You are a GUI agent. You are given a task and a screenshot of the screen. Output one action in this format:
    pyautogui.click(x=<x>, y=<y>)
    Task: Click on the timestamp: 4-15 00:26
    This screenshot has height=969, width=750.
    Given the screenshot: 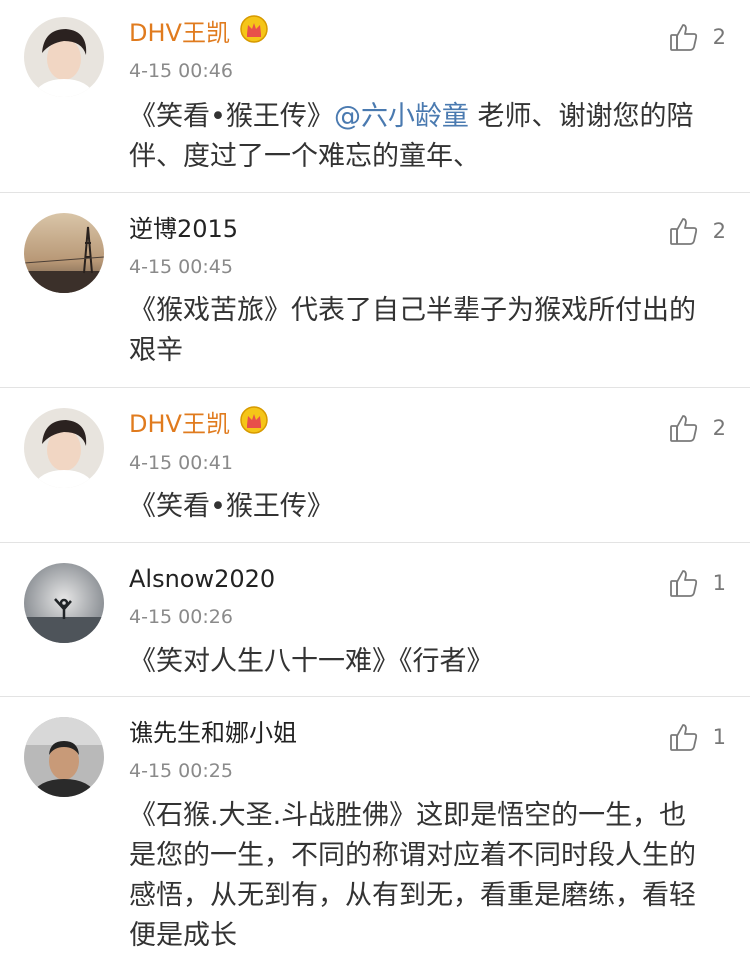 What is the action you would take?
    pyautogui.click(x=181, y=617)
    